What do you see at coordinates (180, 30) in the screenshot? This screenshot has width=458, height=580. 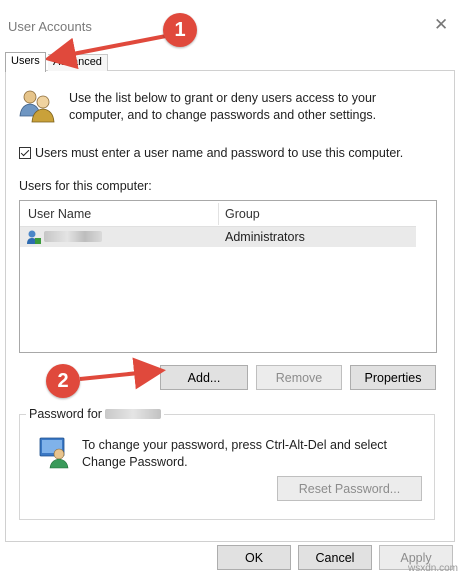 I see `annotation-badge-1: 1` at bounding box center [180, 30].